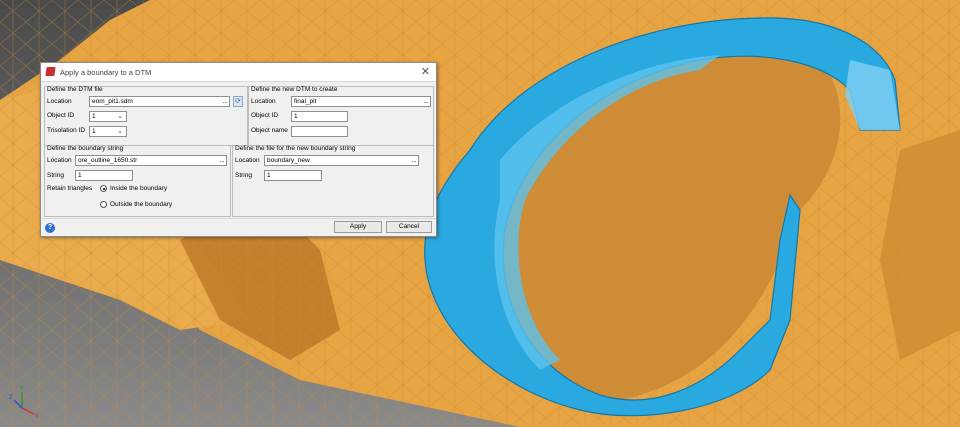 The height and width of the screenshot is (427, 960). I want to click on boundary-string-label: String, so click(55, 175).